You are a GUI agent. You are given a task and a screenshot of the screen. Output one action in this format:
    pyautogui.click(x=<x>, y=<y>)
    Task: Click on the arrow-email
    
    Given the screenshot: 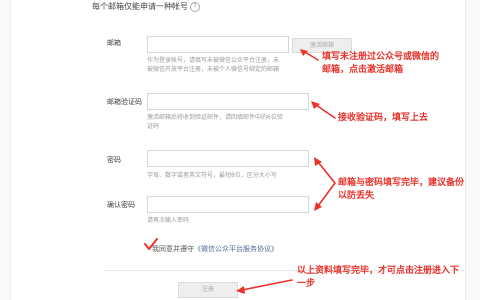 What is the action you would take?
    pyautogui.click(x=311, y=56)
    